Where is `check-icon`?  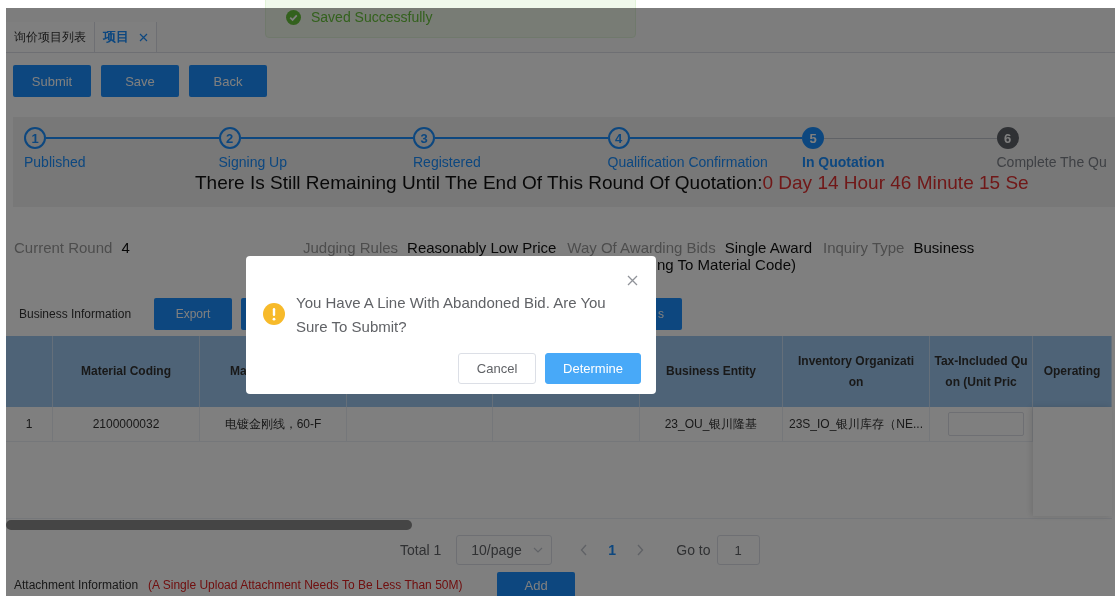 check-icon is located at coordinates (293, 17).